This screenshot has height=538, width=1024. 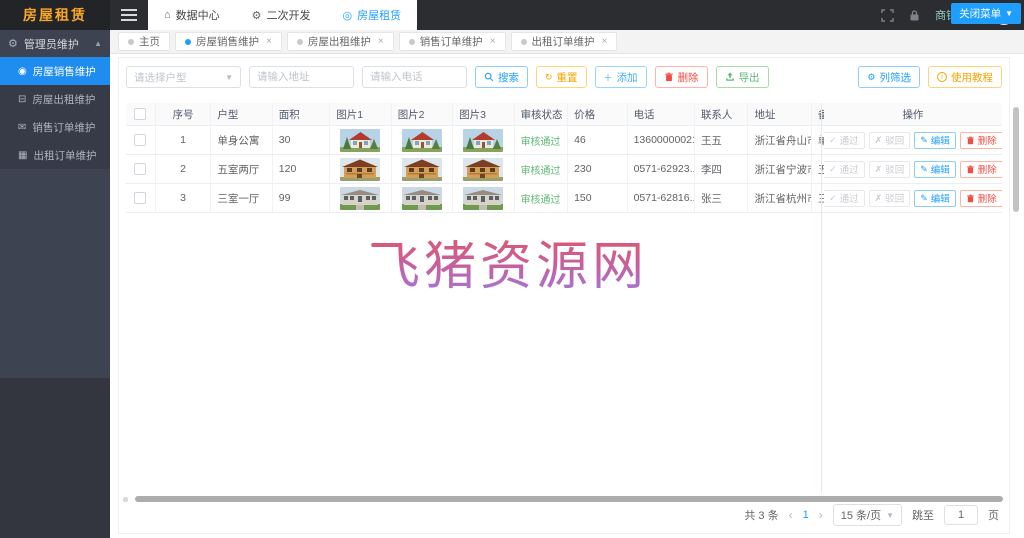 I want to click on jump-label: 跳至, so click(x=923, y=516).